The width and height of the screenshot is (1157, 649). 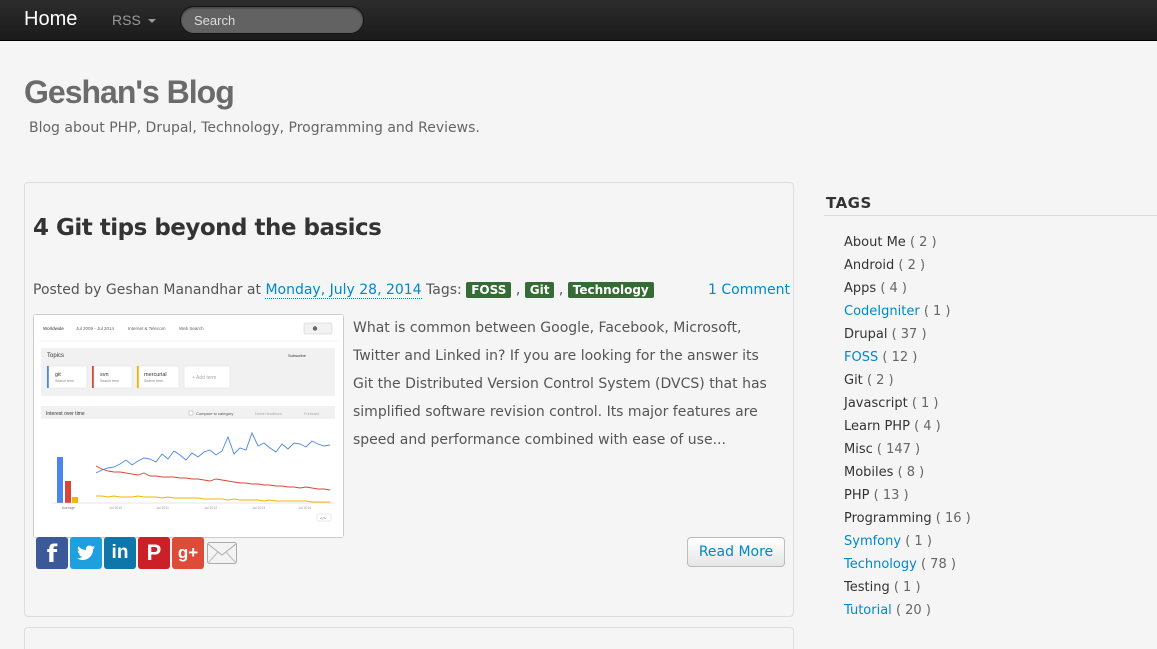 I want to click on list-item: Javascript ( 1 ), so click(x=907, y=404).